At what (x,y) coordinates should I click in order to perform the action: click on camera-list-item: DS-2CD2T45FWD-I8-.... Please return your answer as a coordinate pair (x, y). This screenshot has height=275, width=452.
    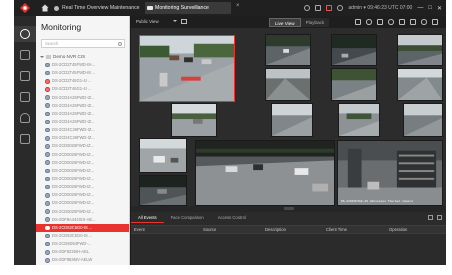
    Looking at the image, I should click on (82, 65).